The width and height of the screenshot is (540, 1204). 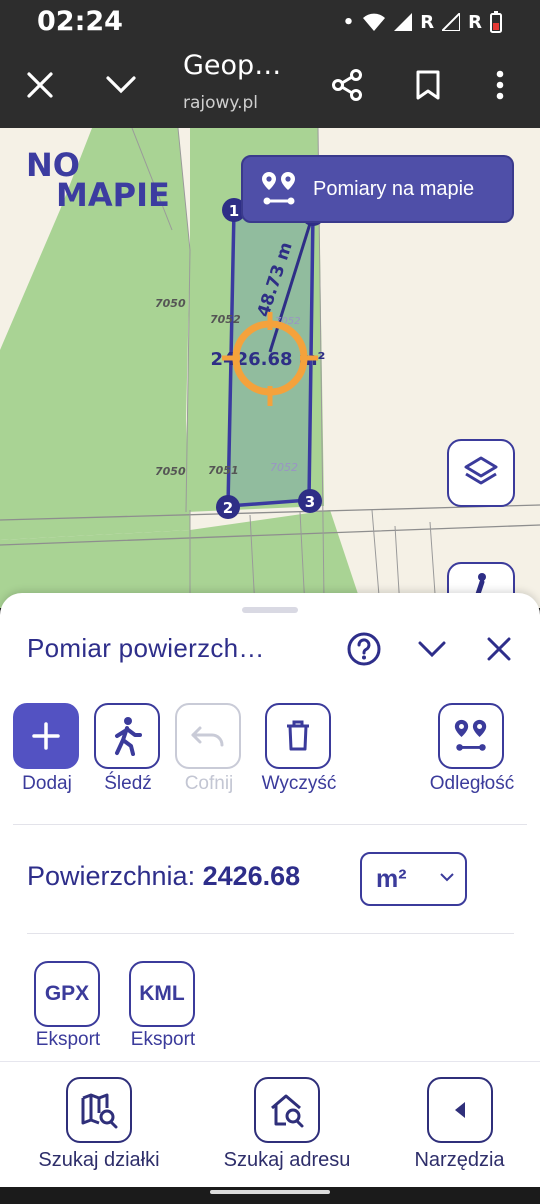 I want to click on unit-value: m², so click(x=391, y=878).